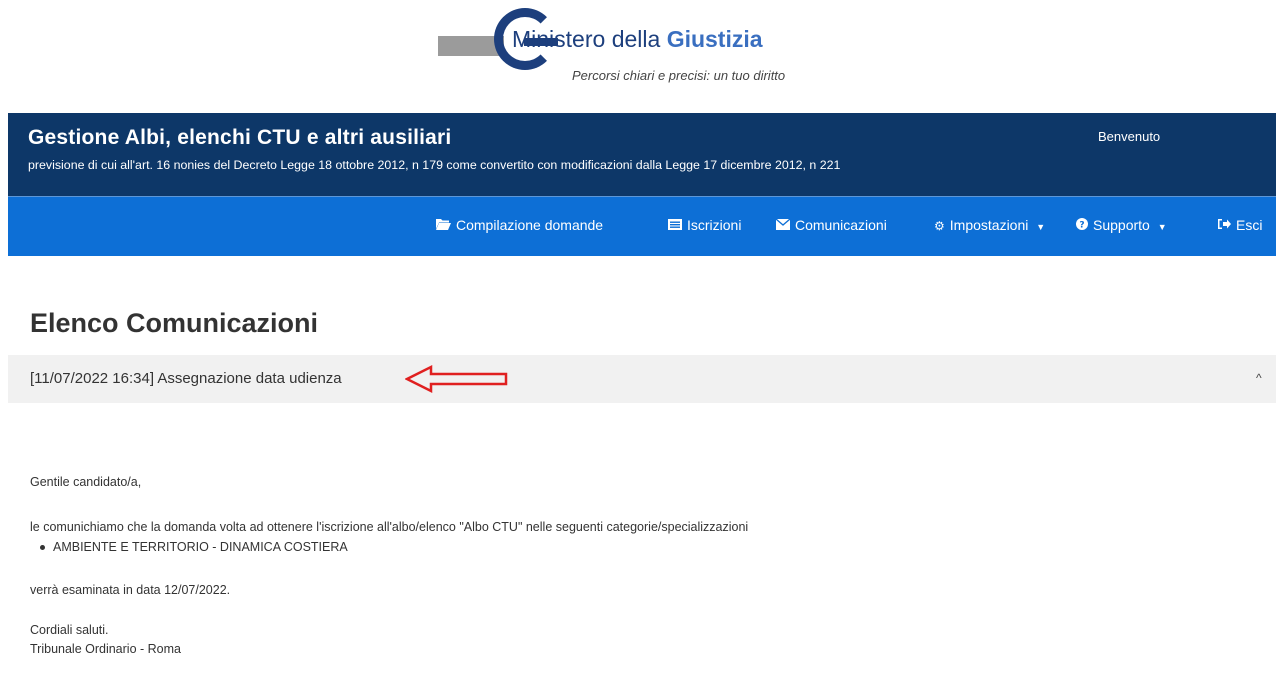 This screenshot has height=673, width=1276. Describe the element at coordinates (69, 630) in the screenshot. I see `closing-text: Cordiali saluti.` at that location.